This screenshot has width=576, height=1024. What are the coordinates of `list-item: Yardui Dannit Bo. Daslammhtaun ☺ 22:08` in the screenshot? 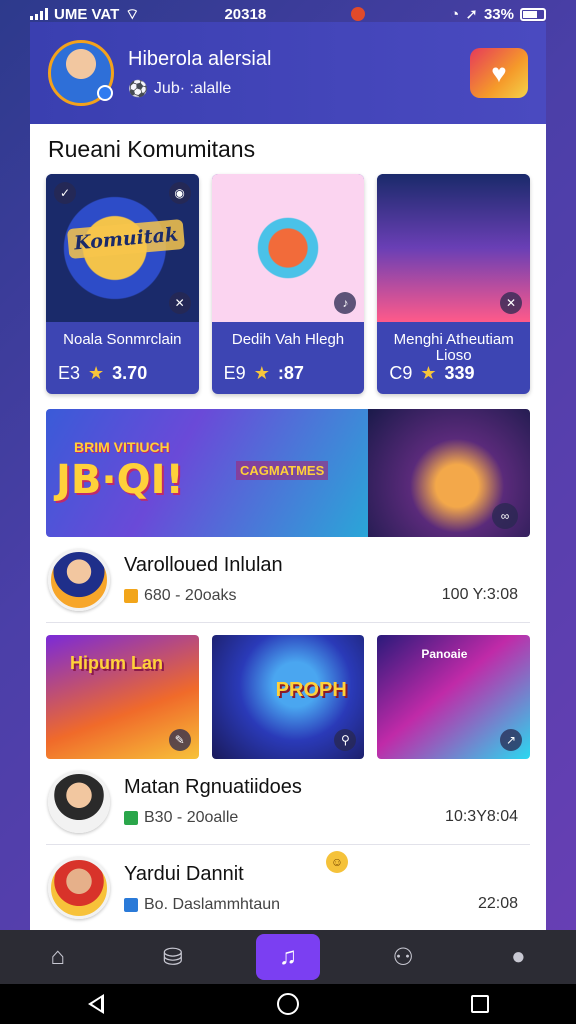 It's located at (288, 888).